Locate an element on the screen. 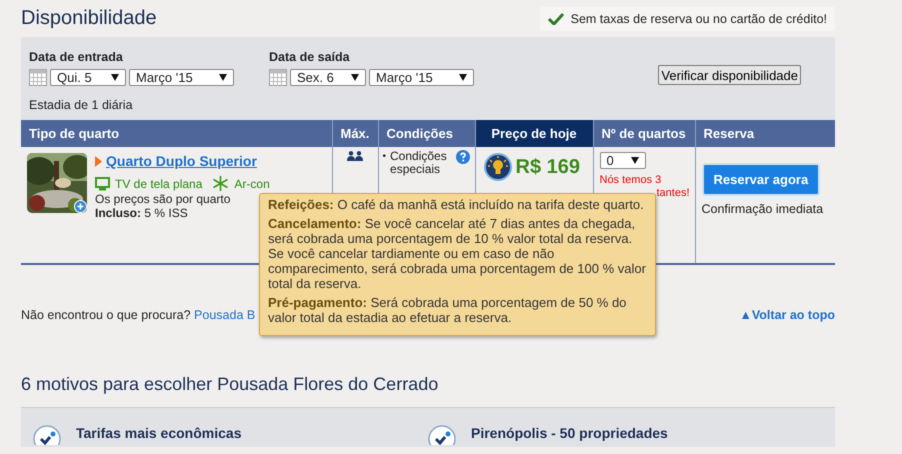  room-name-link: Quarto Duplo Superior is located at coordinates (181, 161).